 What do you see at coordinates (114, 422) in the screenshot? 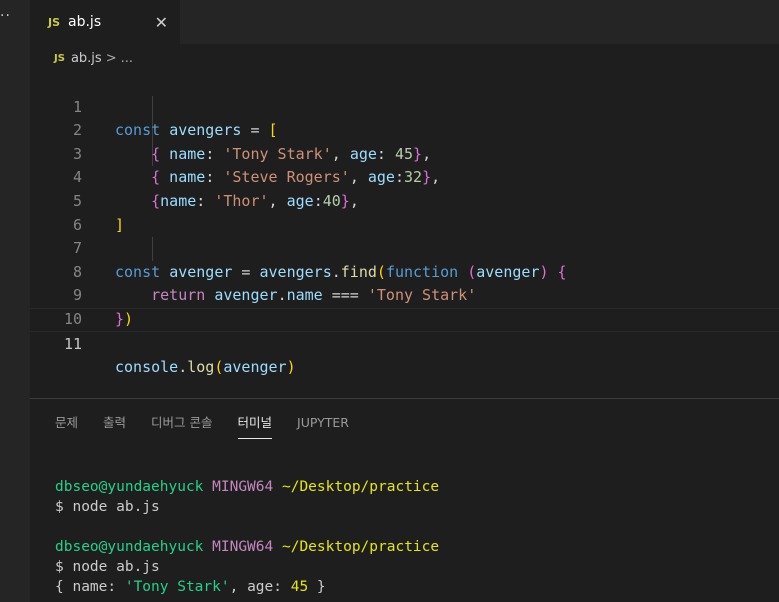
I see `tab-output: 출력` at bounding box center [114, 422].